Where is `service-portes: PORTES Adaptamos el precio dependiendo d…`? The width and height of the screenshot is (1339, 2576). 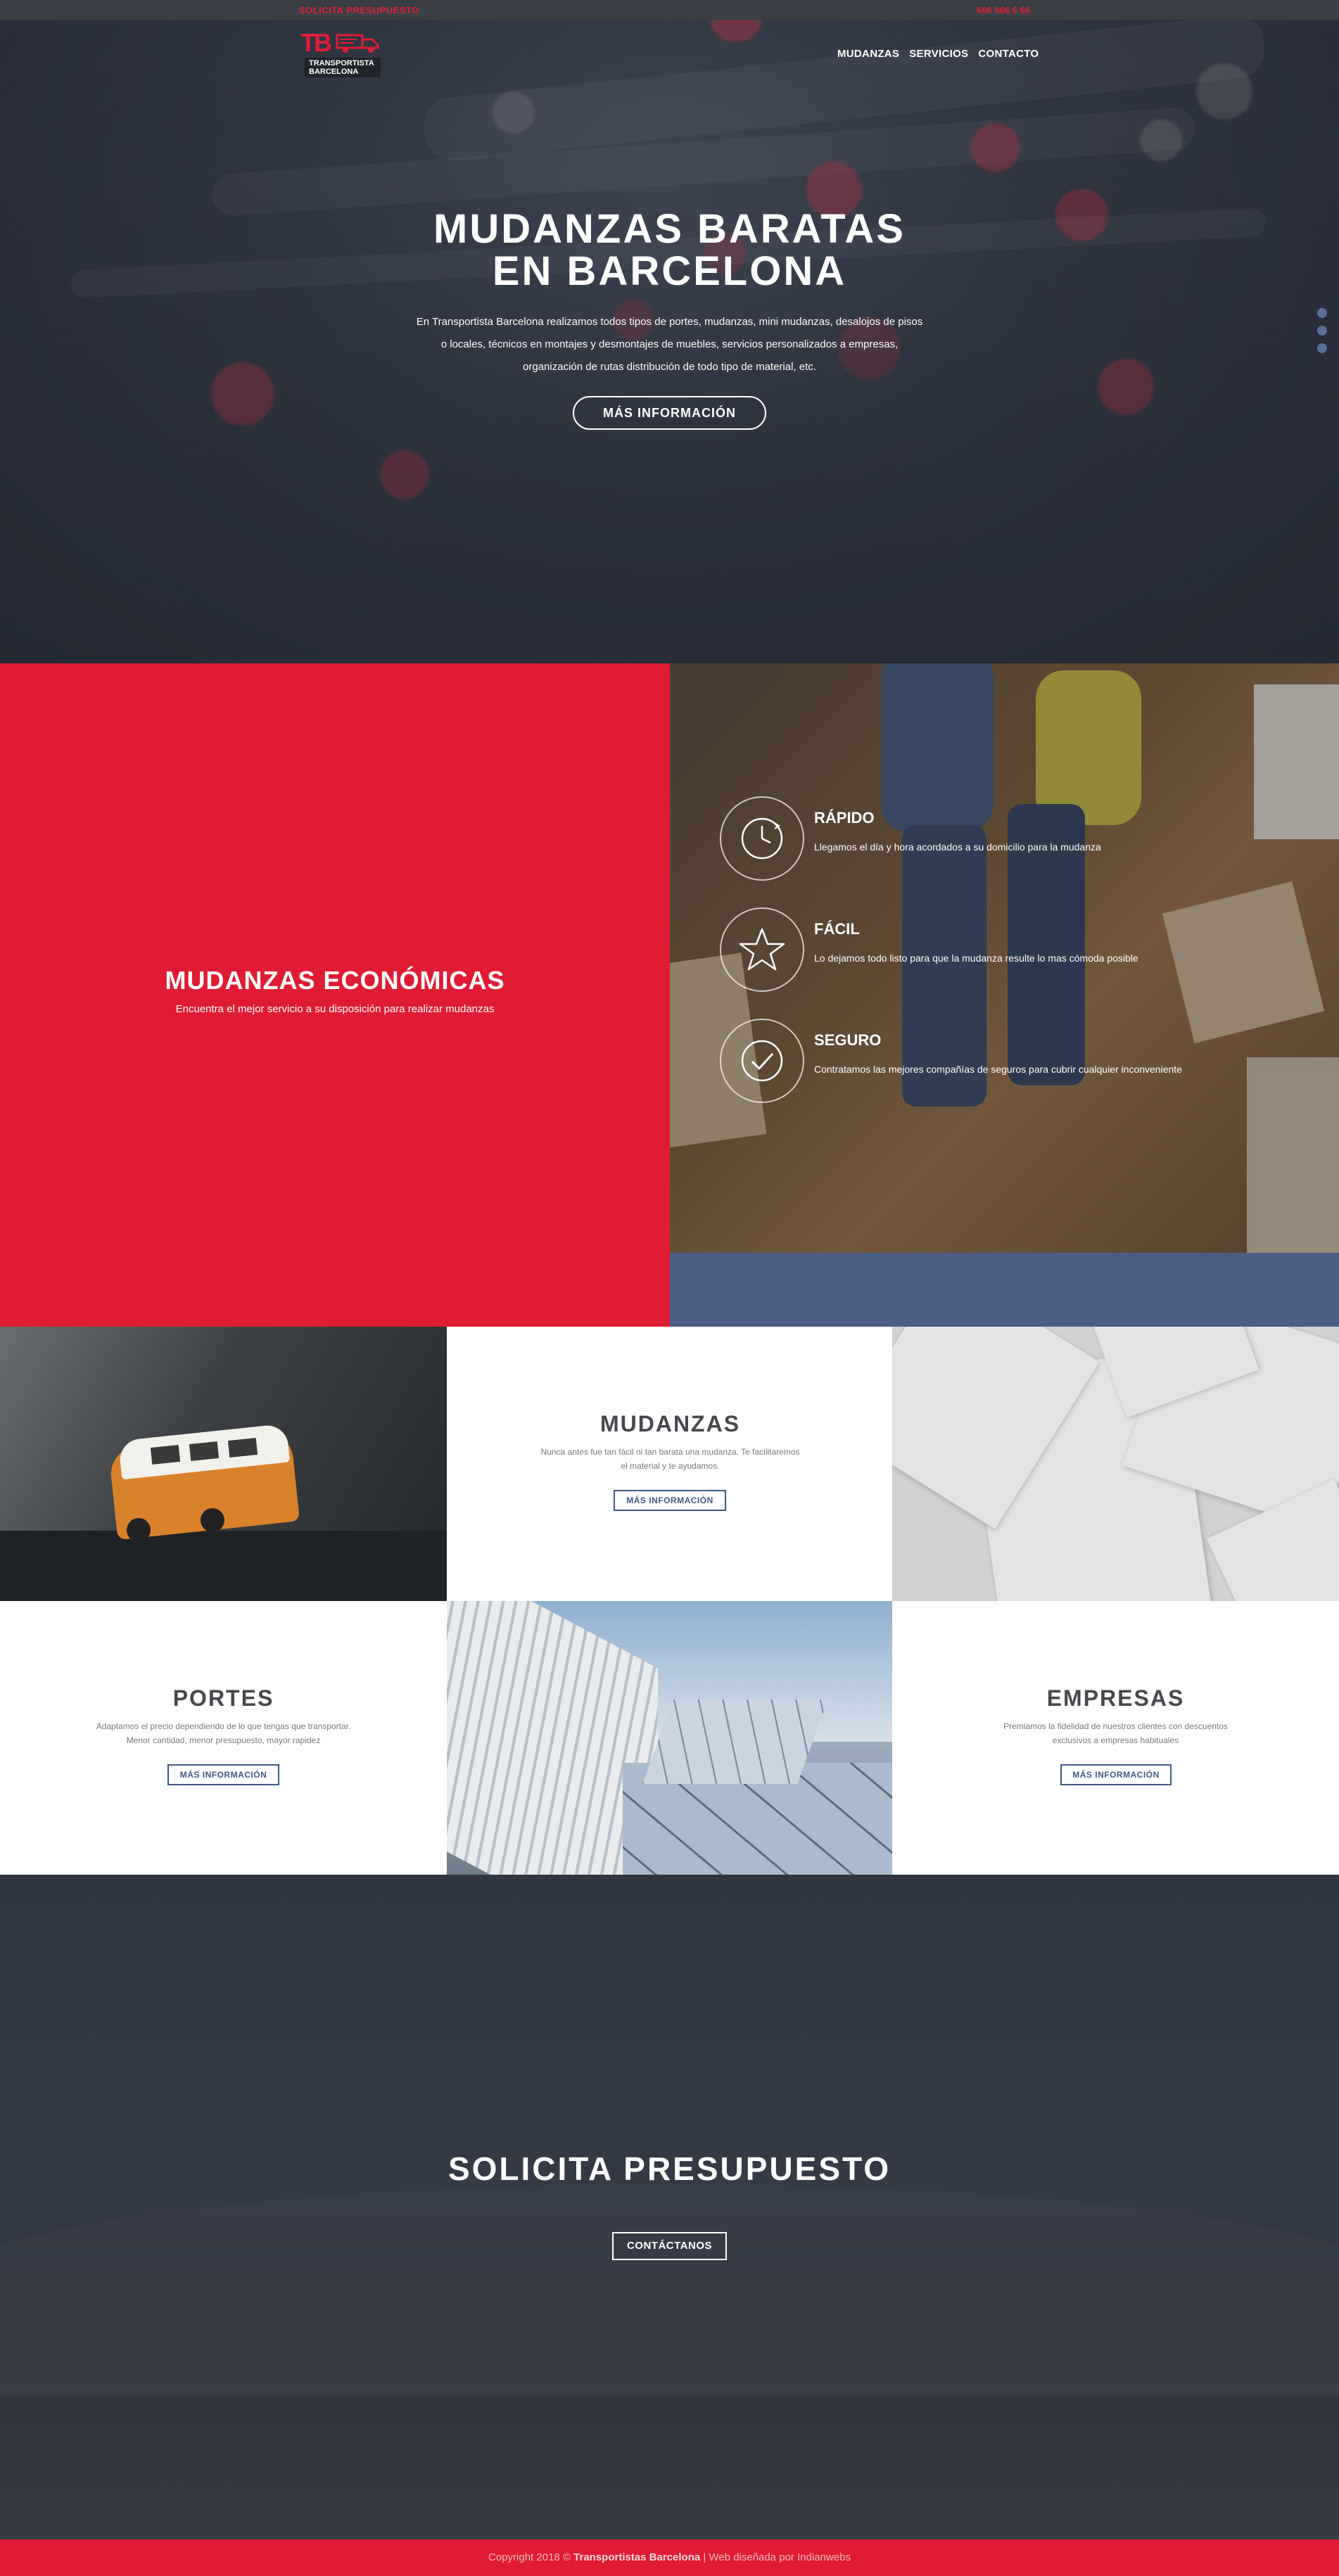
service-portes: PORTES Adaptamos el precio dependiendo d… is located at coordinates (223, 1738).